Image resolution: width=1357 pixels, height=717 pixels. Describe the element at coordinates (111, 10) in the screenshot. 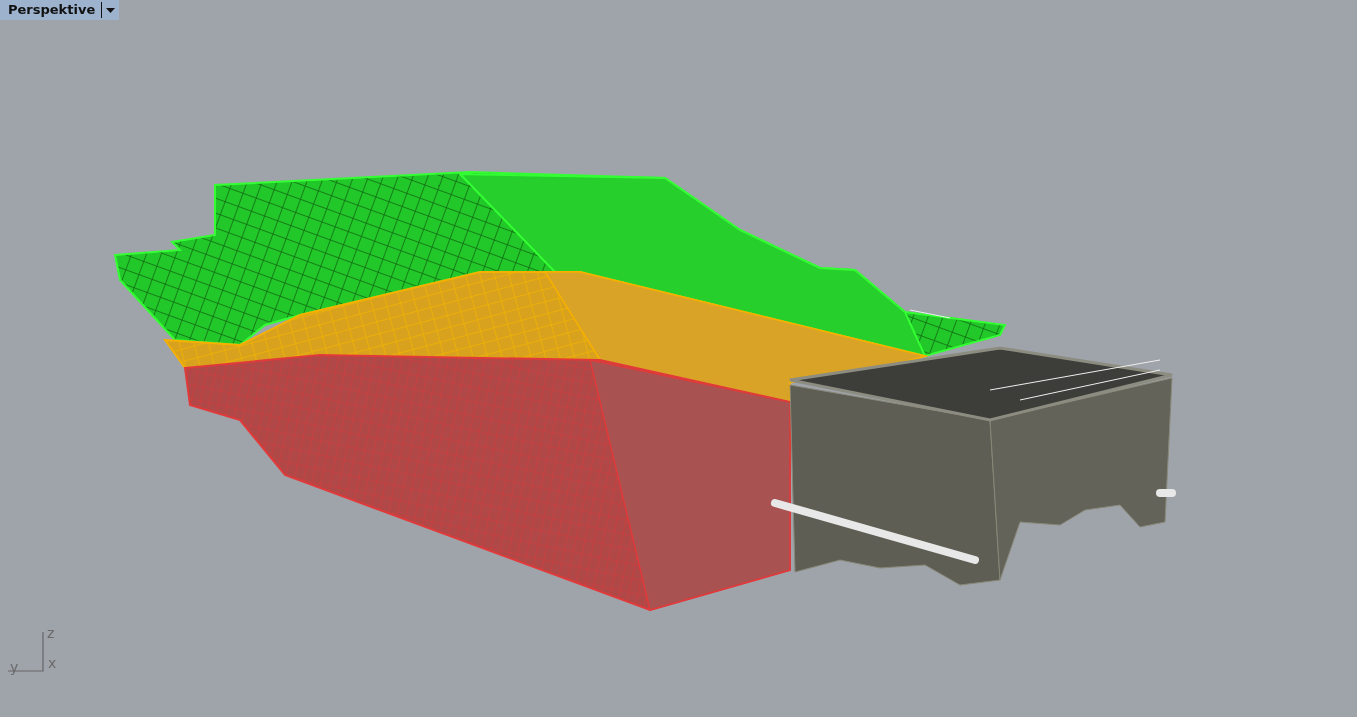

I see `caret-icon` at that location.